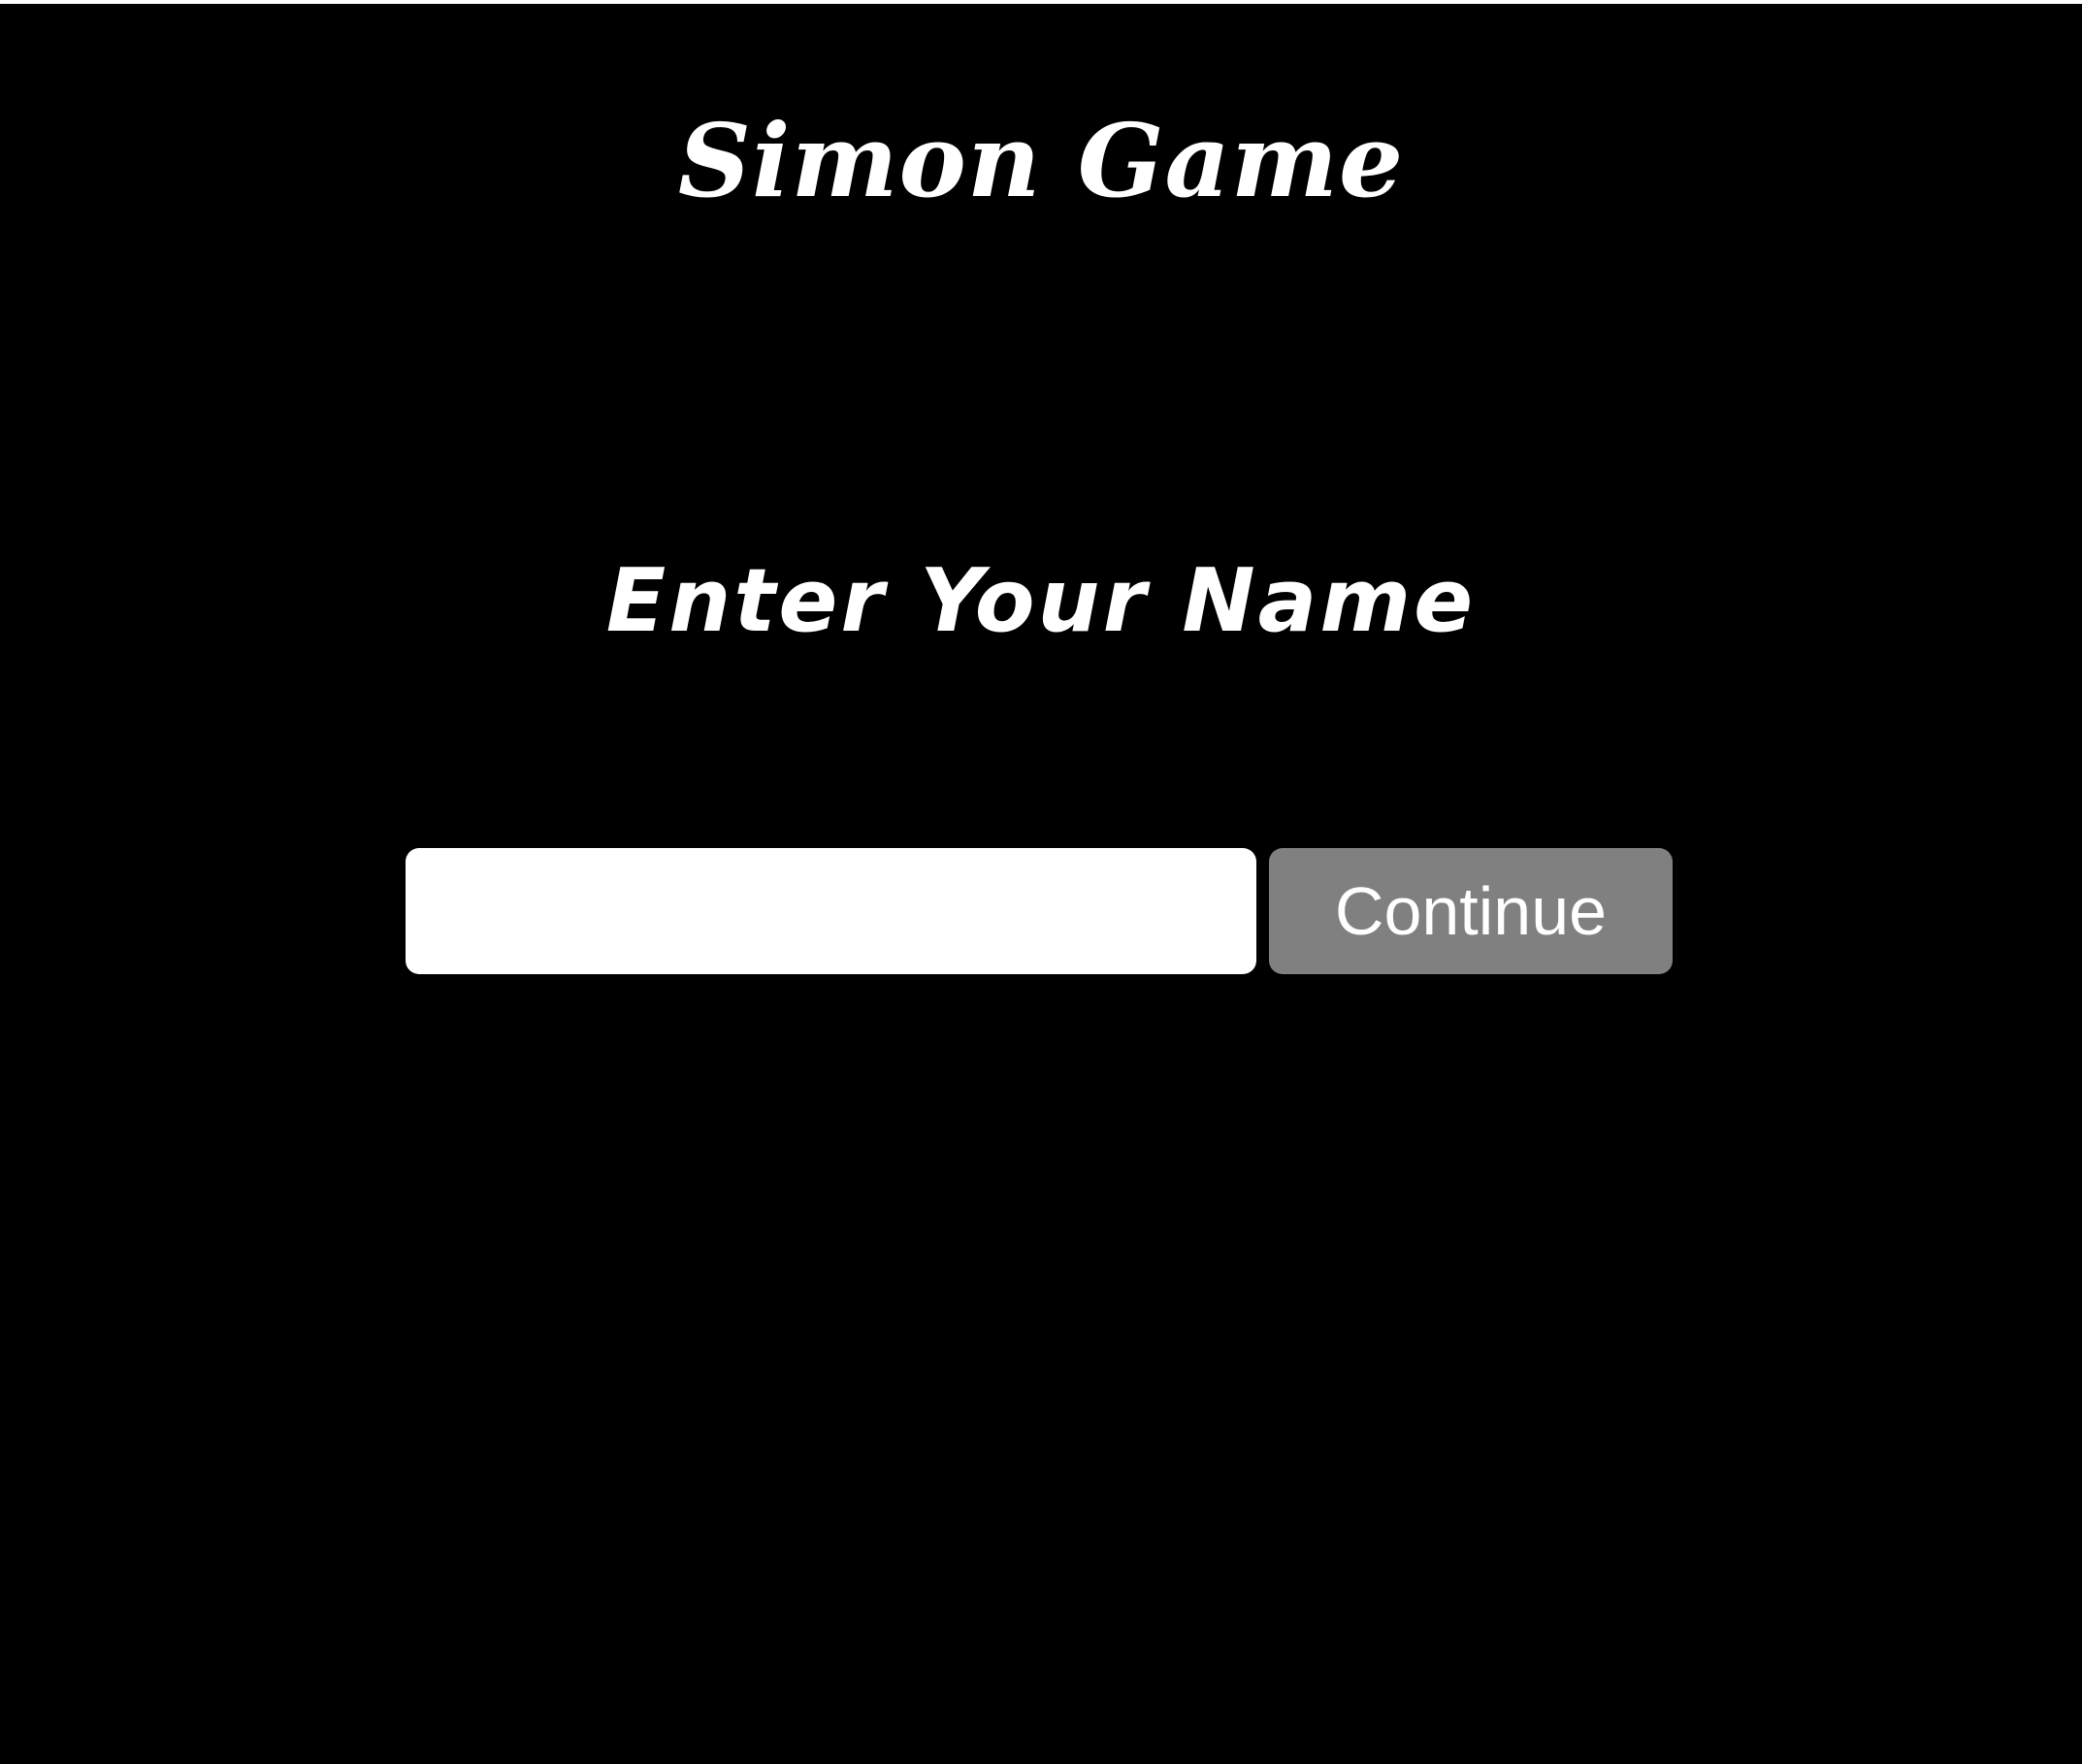 This screenshot has width=2082, height=1764. What do you see at coordinates (831, 911) in the screenshot?
I see `name-input` at bounding box center [831, 911].